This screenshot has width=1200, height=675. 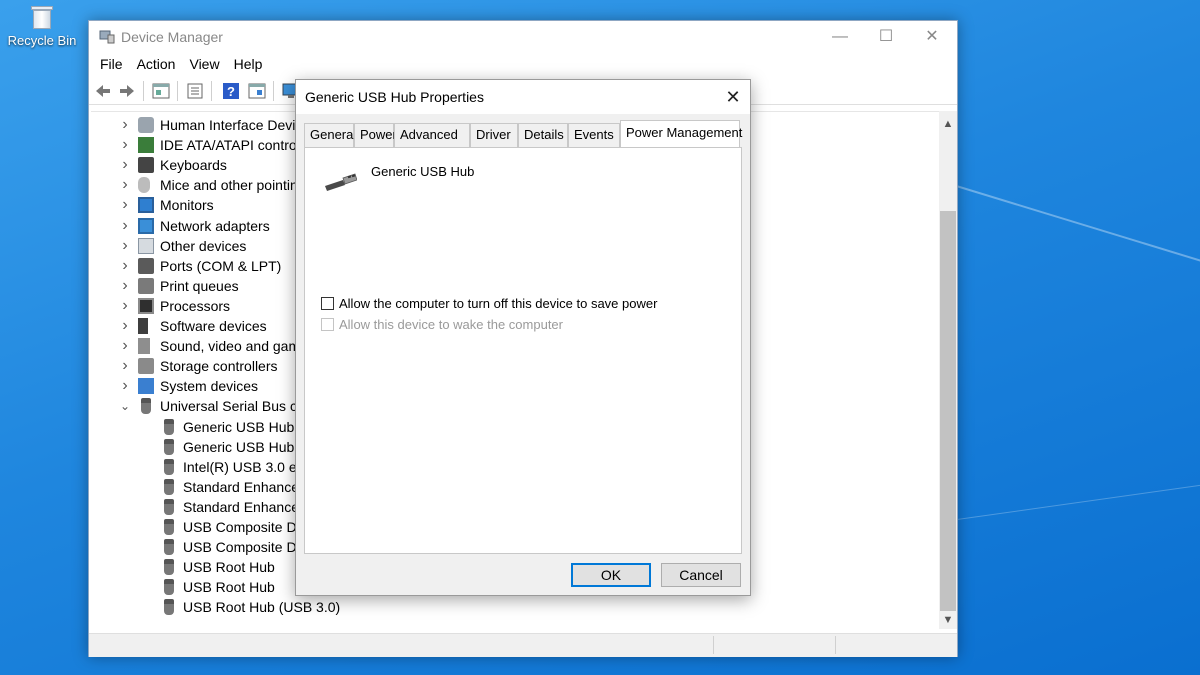 What do you see at coordinates (156, 65) in the screenshot?
I see `menu-action: Action` at bounding box center [156, 65].